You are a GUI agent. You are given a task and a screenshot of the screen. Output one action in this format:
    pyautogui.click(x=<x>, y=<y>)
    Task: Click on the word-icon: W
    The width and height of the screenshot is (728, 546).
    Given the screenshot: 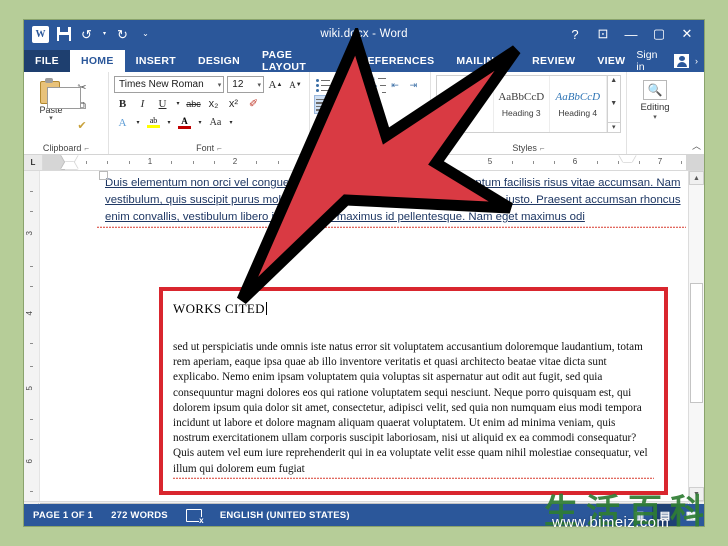 What is the action you would take?
    pyautogui.click(x=40, y=34)
    